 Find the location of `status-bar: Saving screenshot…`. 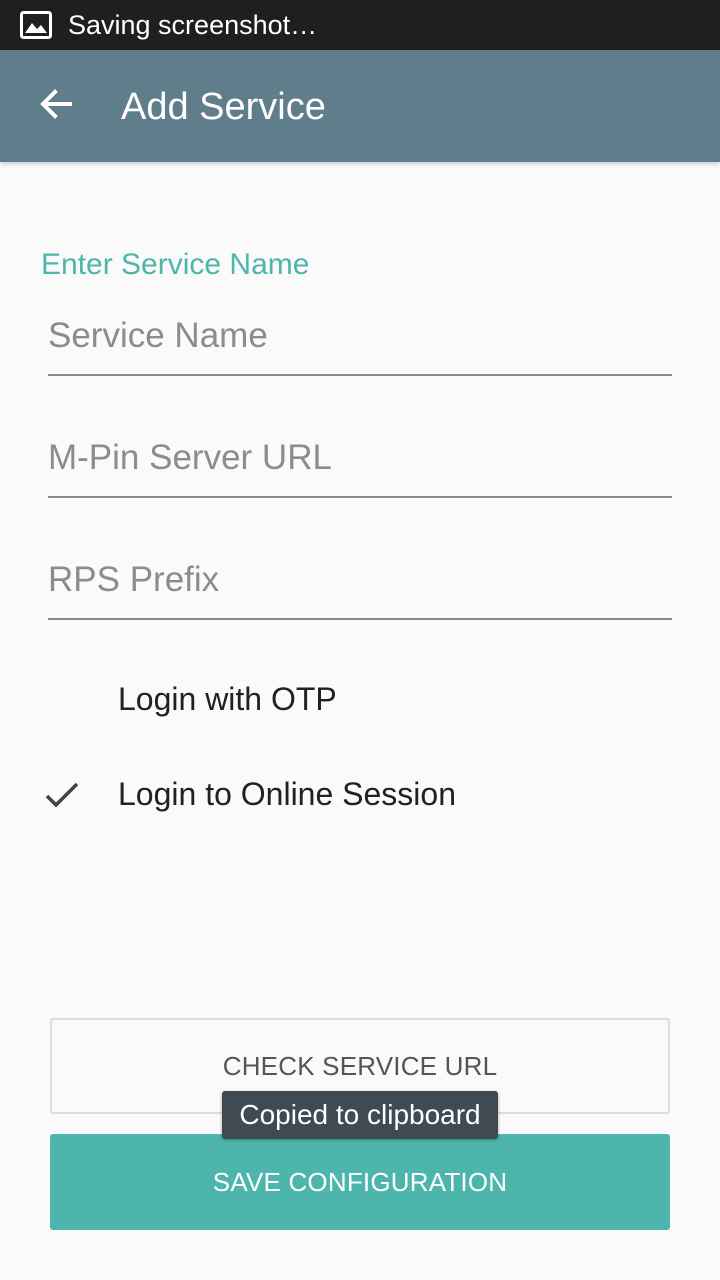

status-bar: Saving screenshot… is located at coordinates (360, 25).